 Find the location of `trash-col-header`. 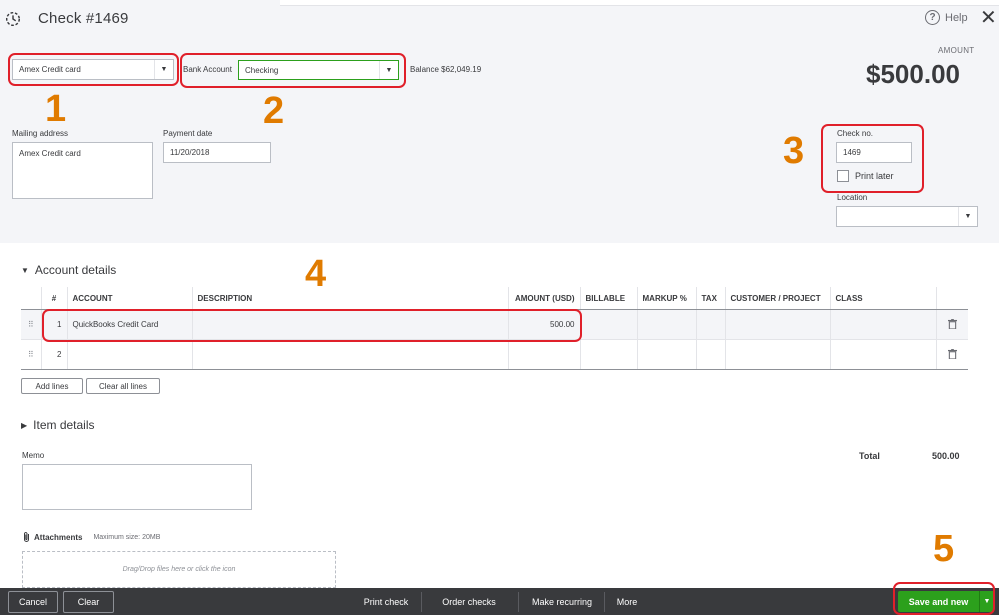

trash-col-header is located at coordinates (951, 298).